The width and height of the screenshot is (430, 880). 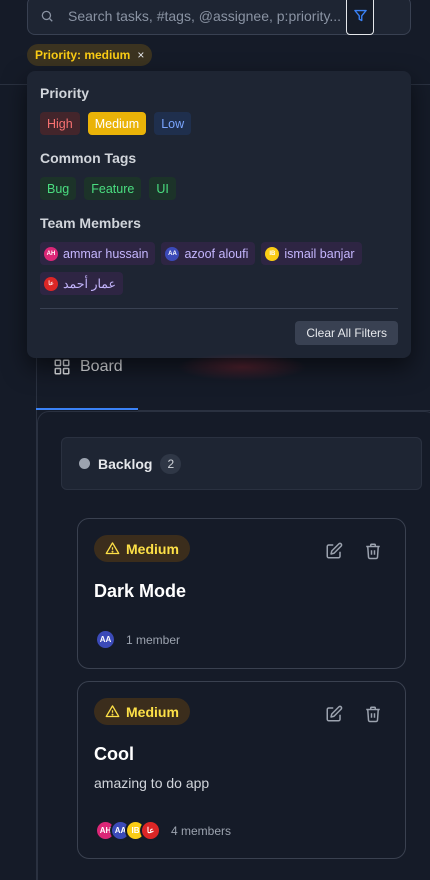 What do you see at coordinates (84, 463) in the screenshot?
I see `column-status-dot` at bounding box center [84, 463].